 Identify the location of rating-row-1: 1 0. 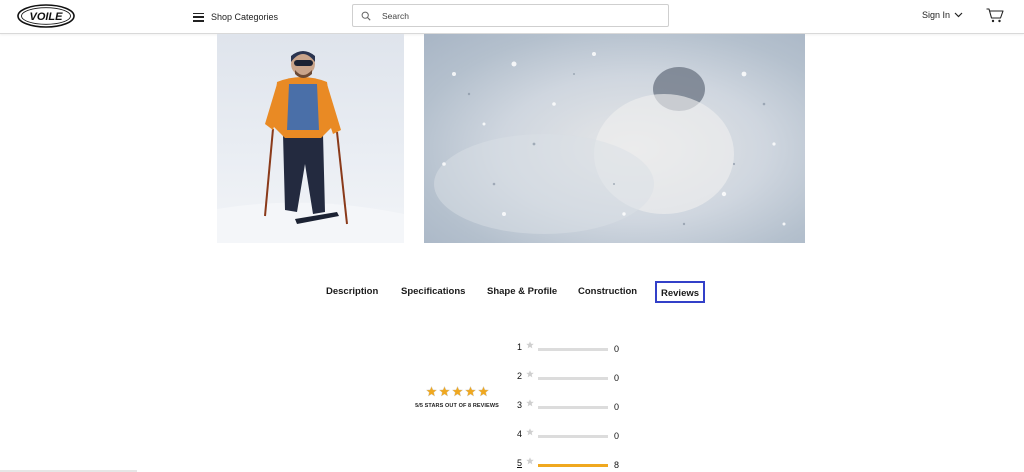
(568, 347).